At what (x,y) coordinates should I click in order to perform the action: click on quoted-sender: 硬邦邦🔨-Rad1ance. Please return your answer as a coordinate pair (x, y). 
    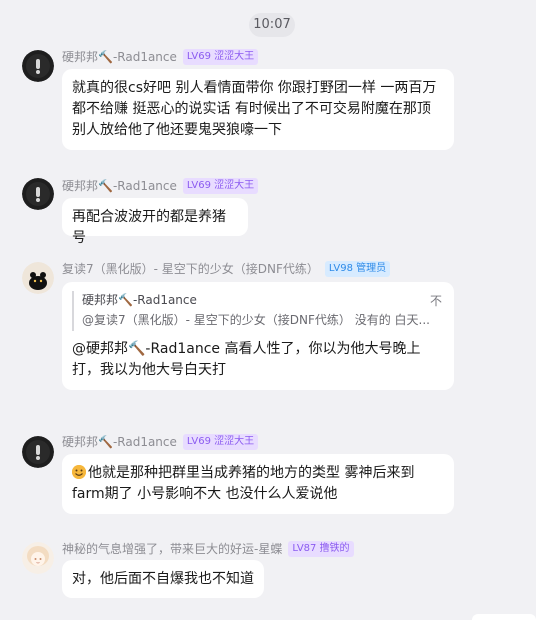
    Looking at the image, I should click on (139, 300).